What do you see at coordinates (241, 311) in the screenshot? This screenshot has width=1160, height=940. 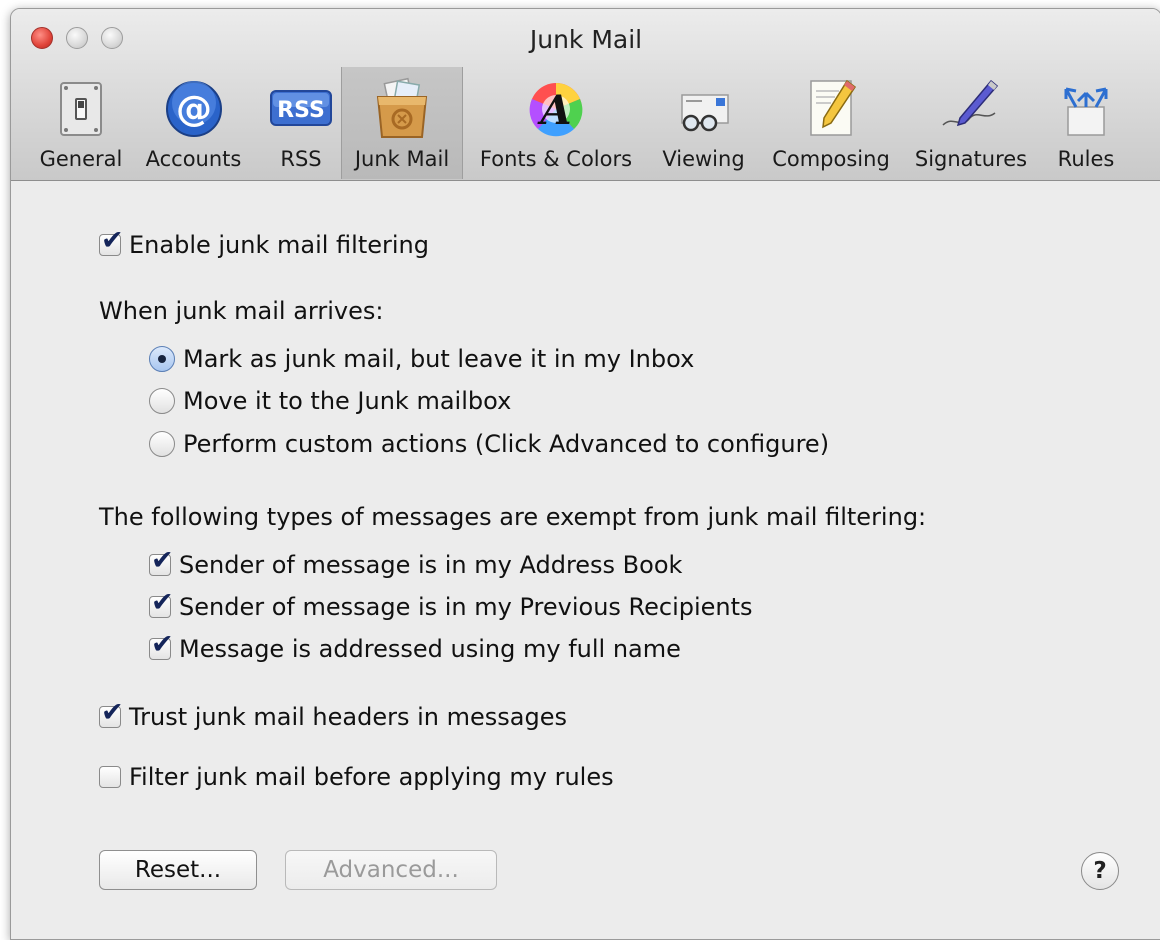 I see `arrival-heading: When junk mail arrives:` at bounding box center [241, 311].